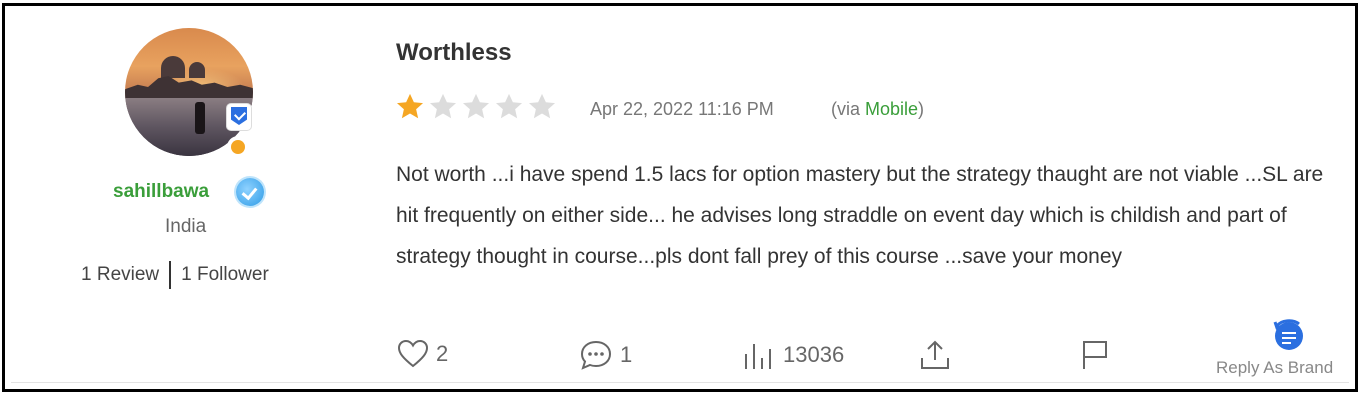 The width and height of the screenshot is (1366, 400). What do you see at coordinates (413, 354) in the screenshot?
I see `heart-icon` at bounding box center [413, 354].